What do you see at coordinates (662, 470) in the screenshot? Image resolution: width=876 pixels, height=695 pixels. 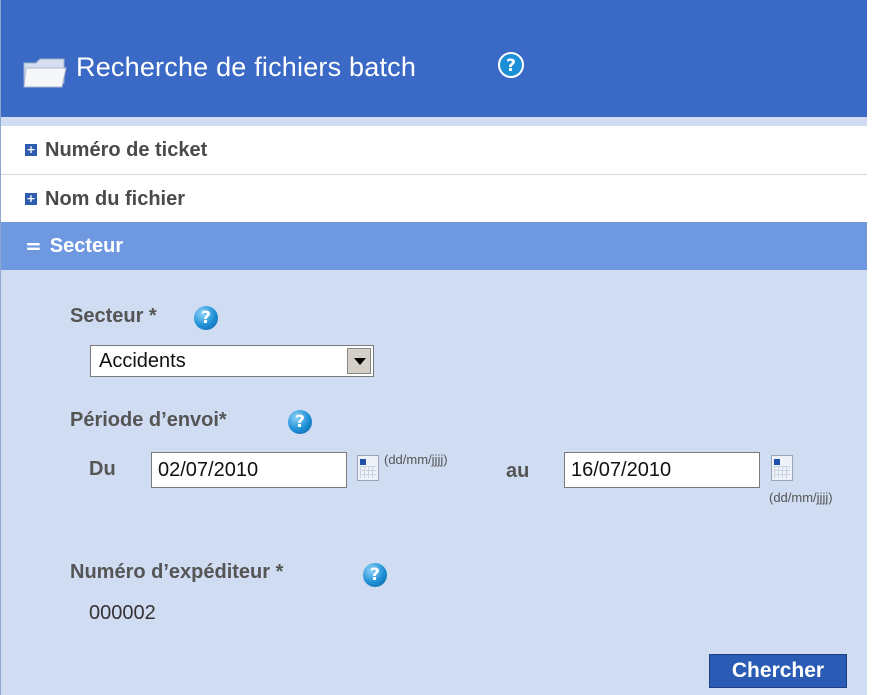 I see `date-to-input: 16/07/2010` at bounding box center [662, 470].